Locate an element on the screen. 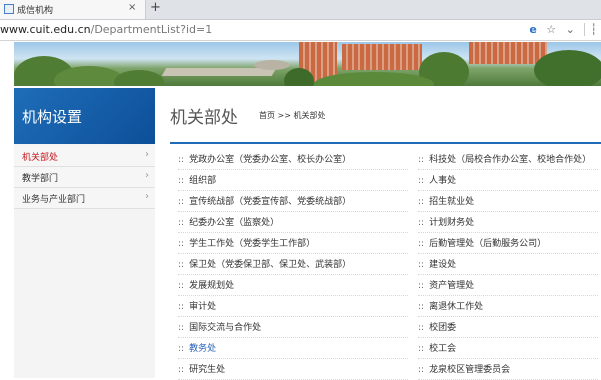  department-link: :: 校团委 is located at coordinates (437, 326).